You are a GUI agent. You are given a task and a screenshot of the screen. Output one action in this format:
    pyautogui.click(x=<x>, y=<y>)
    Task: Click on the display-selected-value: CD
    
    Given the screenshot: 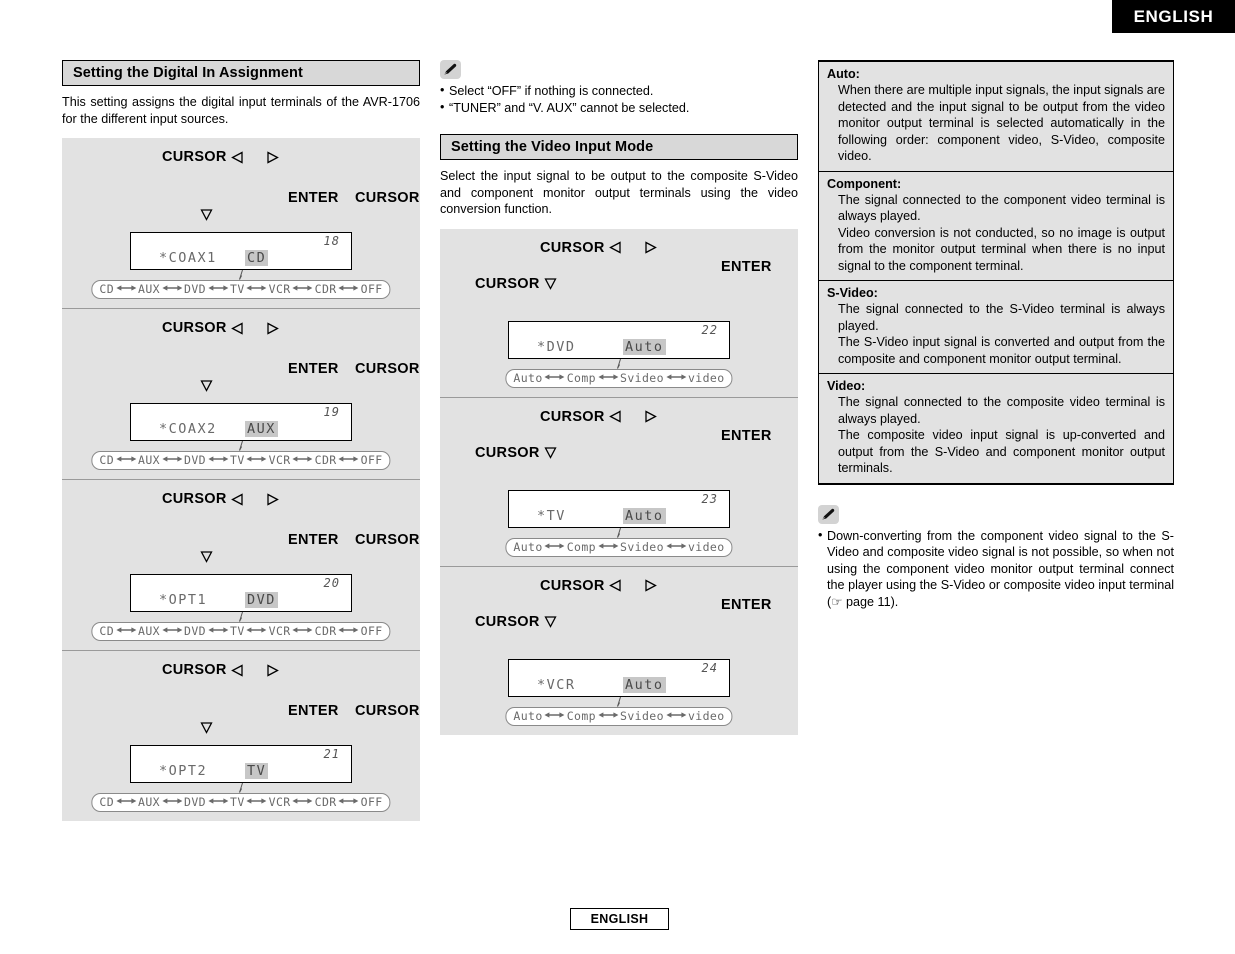 What is the action you would take?
    pyautogui.click(x=257, y=258)
    